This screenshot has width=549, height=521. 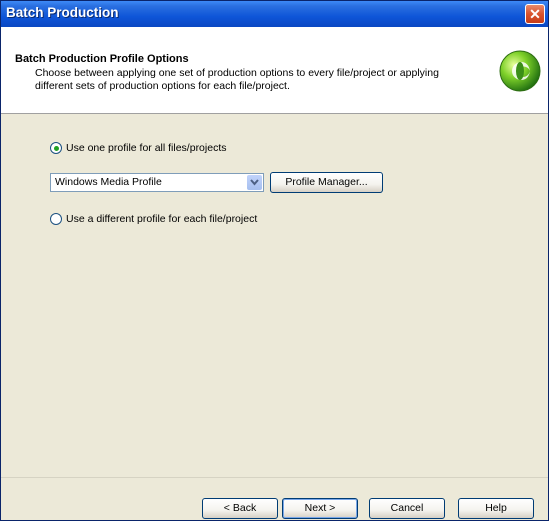 I want to click on radio-one-profile-label: Use one profile for all files/projects, so click(x=146, y=148).